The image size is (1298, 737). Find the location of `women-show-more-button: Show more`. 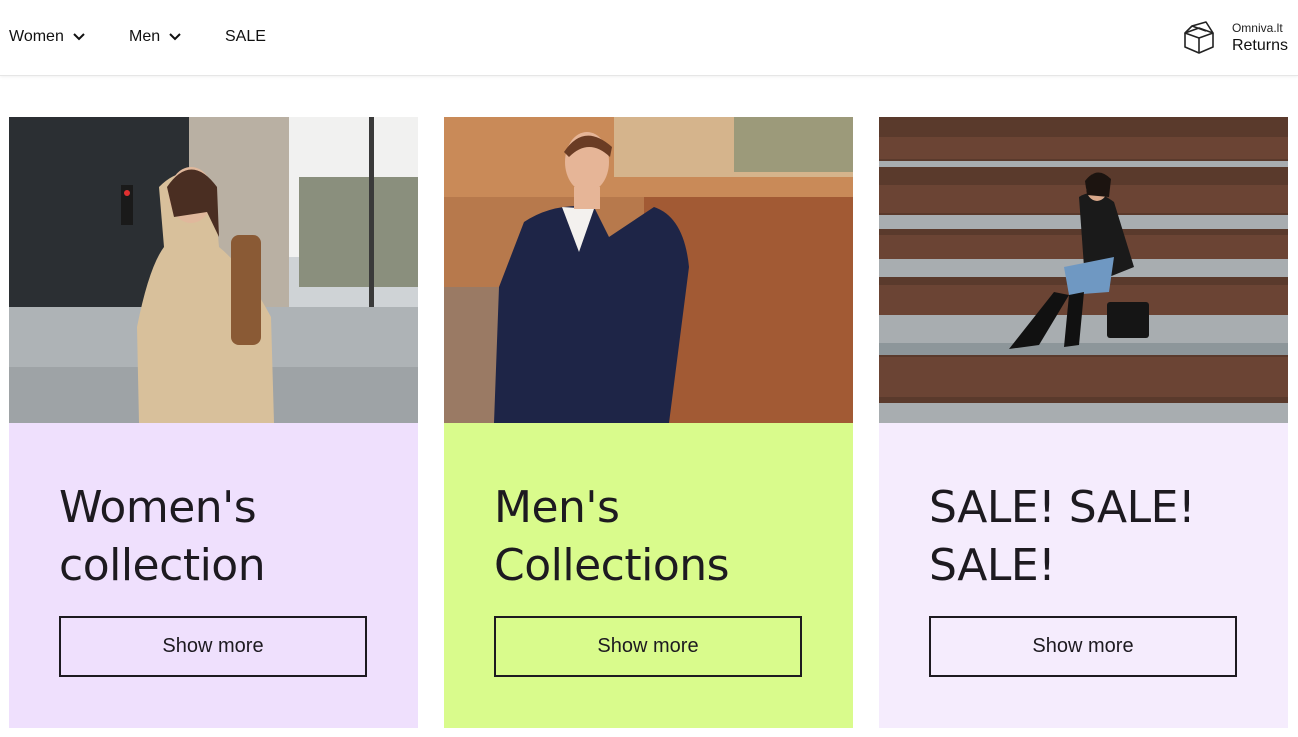

women-show-more-button: Show more is located at coordinates (213, 646).